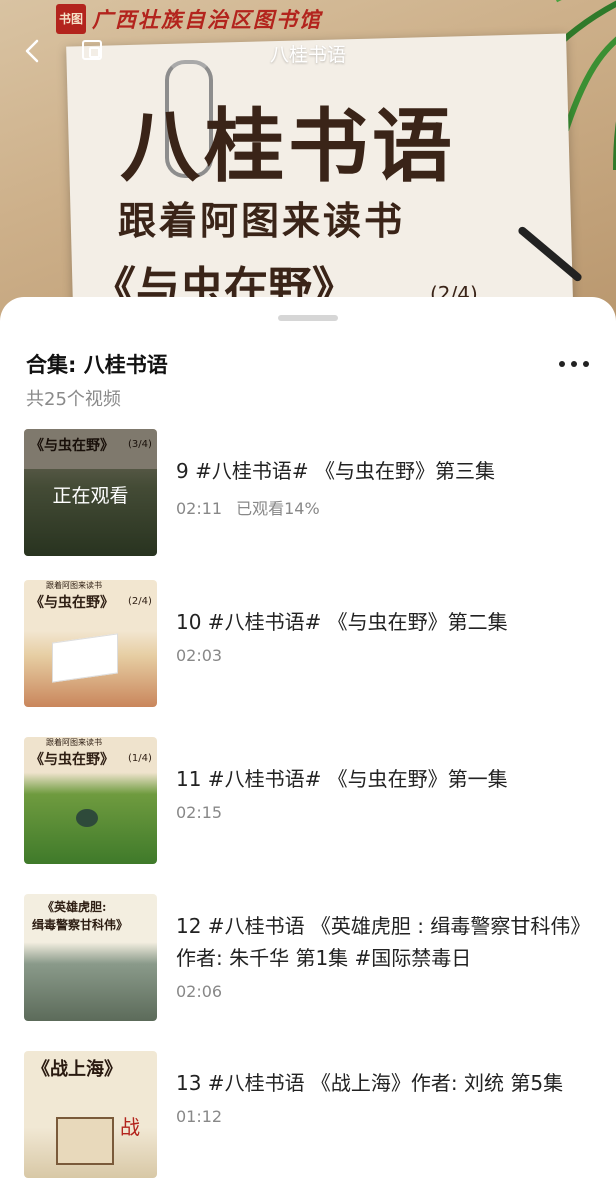  Describe the element at coordinates (199, 655) in the screenshot. I see `video-duration: 02:03` at that location.